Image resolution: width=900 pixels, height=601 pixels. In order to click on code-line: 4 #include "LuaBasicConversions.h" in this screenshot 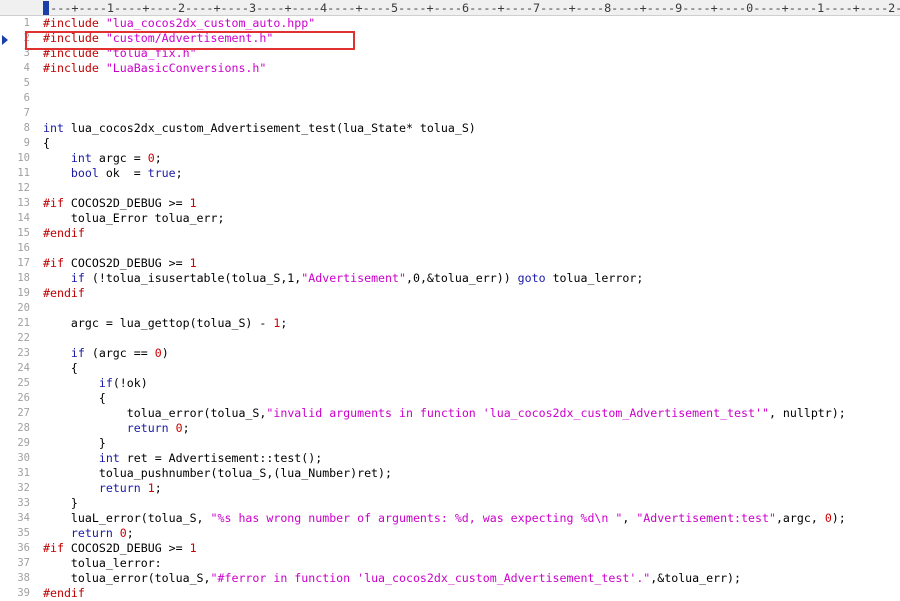, I will do `click(450, 68)`.